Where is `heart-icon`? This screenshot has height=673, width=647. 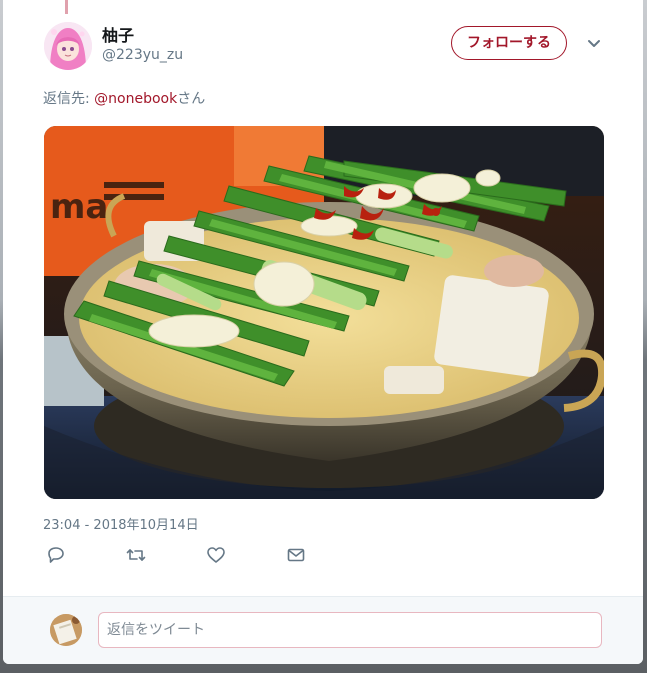
heart-icon is located at coordinates (216, 555).